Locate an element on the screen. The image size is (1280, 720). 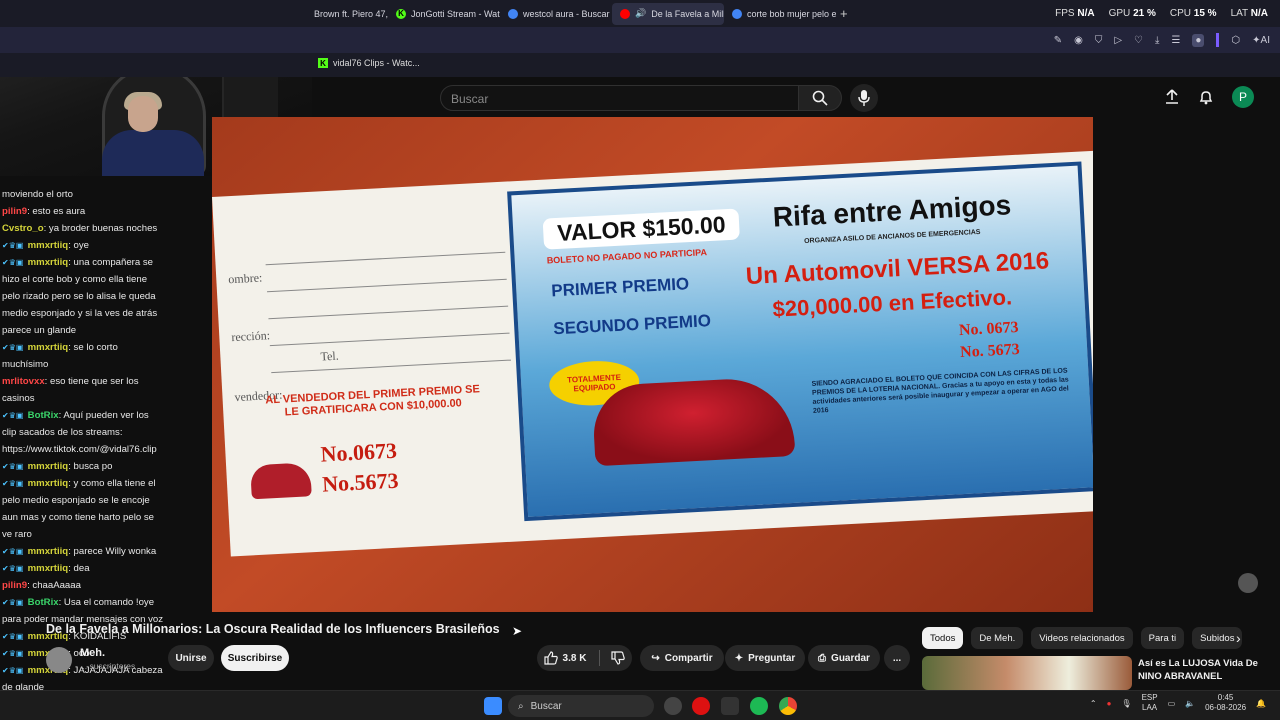
search-icon is located at coordinates (820, 98).